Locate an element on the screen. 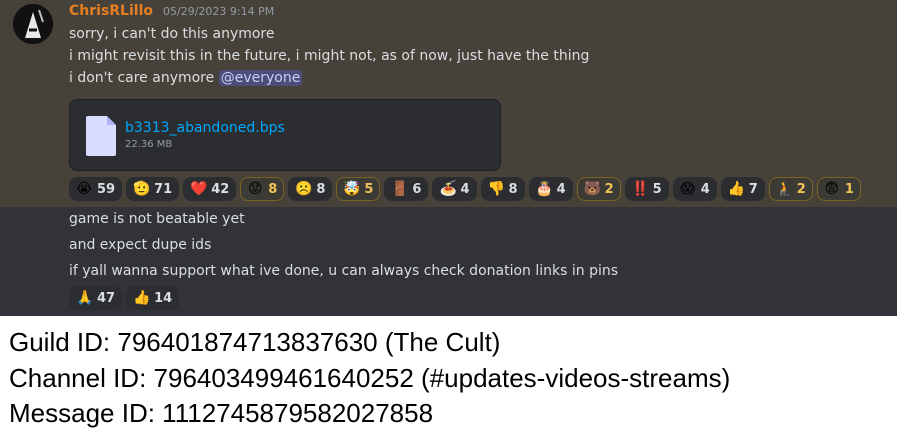 This screenshot has width=897, height=441. reaction-button: 🎂 4 is located at coordinates (550, 189).